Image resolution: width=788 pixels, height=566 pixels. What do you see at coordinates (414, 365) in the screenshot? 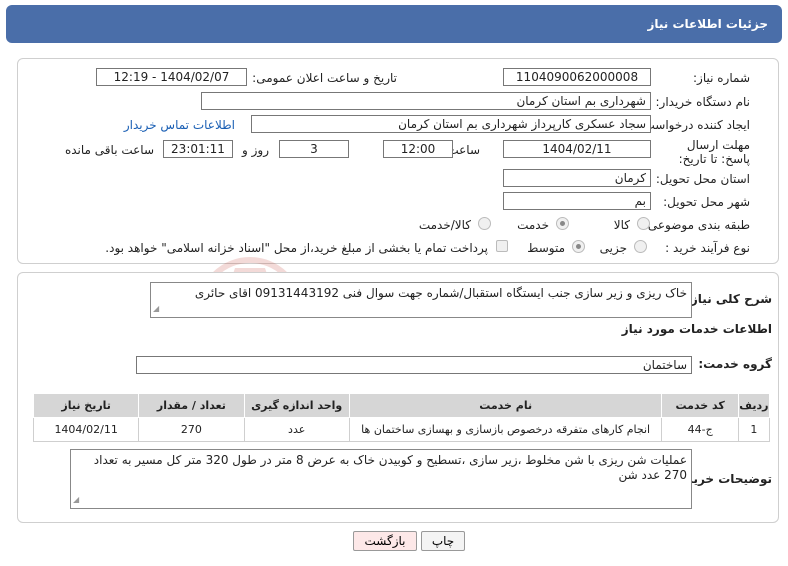
I see `service-group-field: ساختمان` at bounding box center [414, 365].